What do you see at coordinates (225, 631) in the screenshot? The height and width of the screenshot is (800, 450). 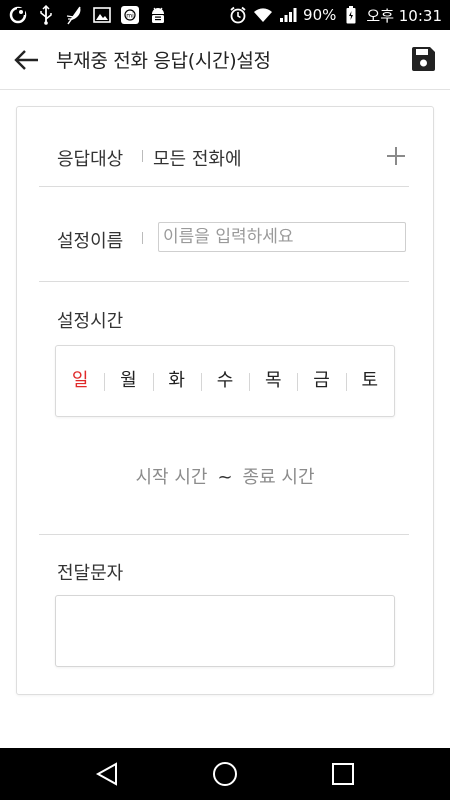 I see `message-input` at bounding box center [225, 631].